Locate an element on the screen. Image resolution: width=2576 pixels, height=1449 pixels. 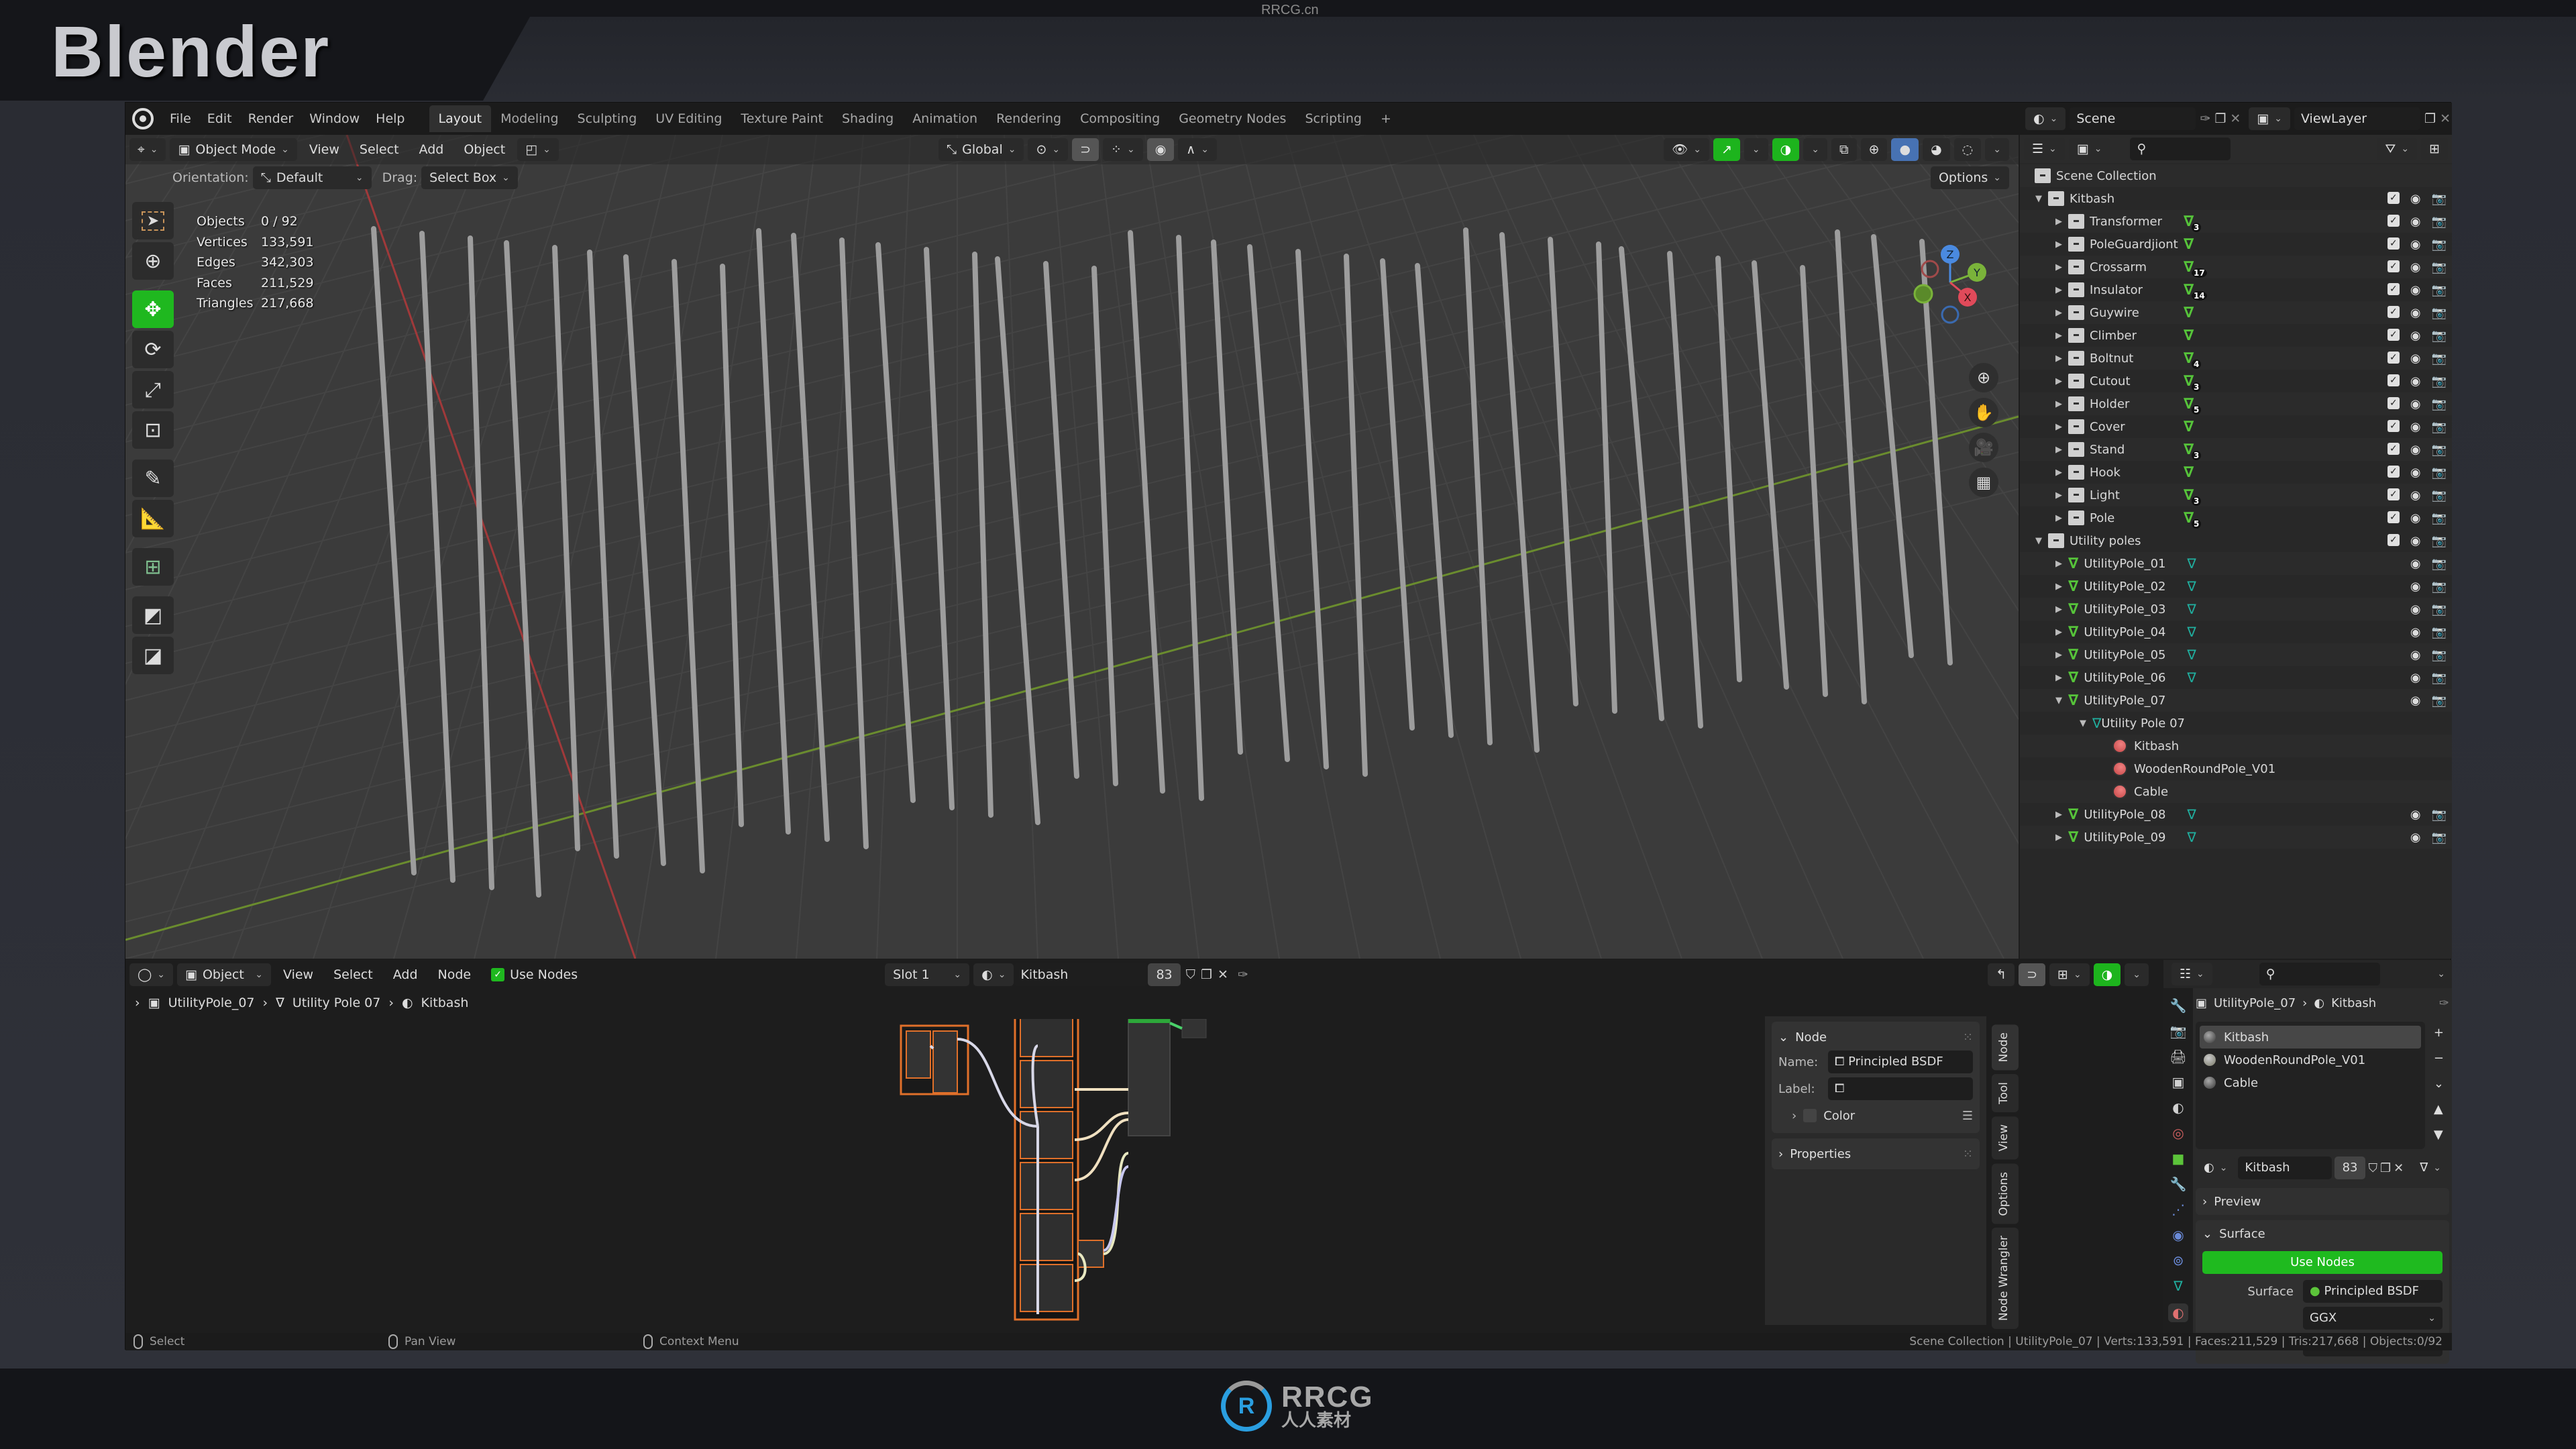
fake-user-shield-icon: ⛉ is located at coordinates (1190, 974).